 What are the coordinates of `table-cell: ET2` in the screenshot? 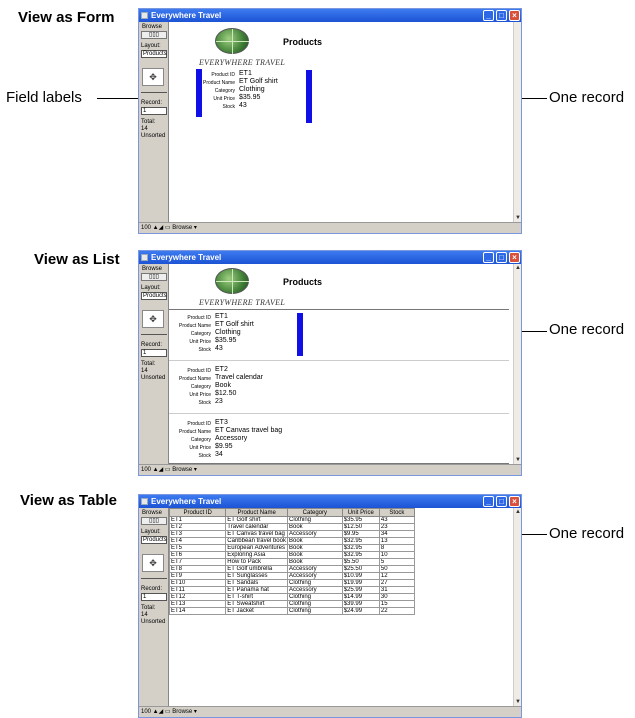 It's located at (197, 527).